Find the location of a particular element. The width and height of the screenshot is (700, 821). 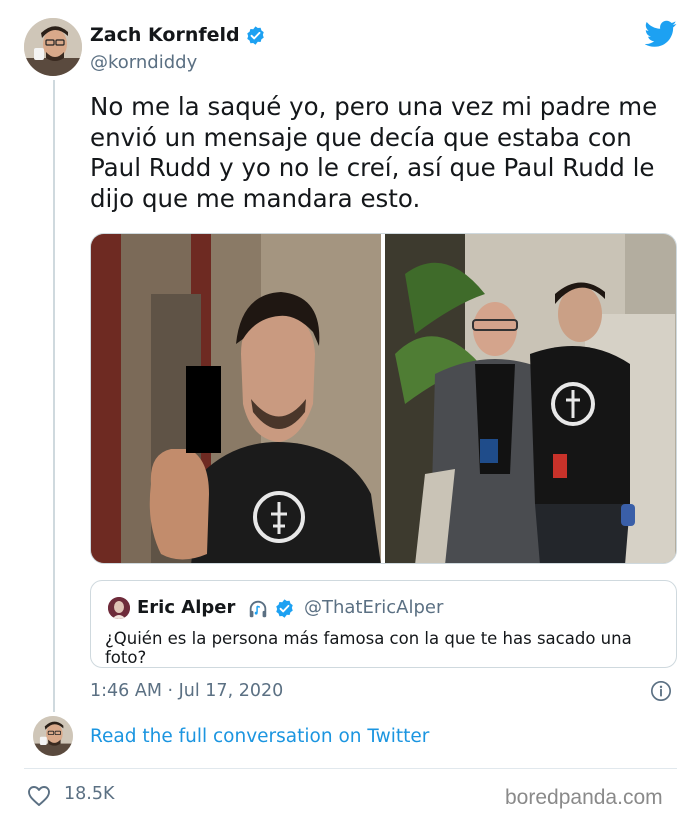

divider is located at coordinates (350, 768).